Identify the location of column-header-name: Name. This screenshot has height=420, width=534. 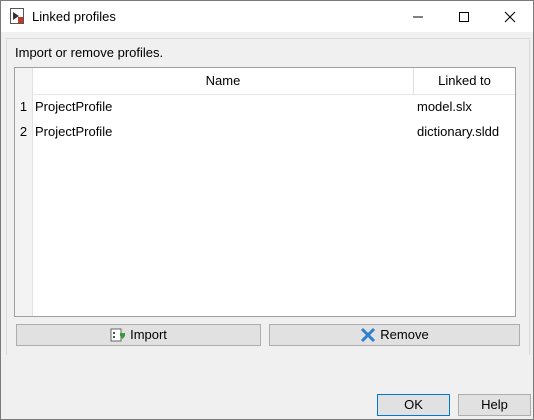
(223, 81).